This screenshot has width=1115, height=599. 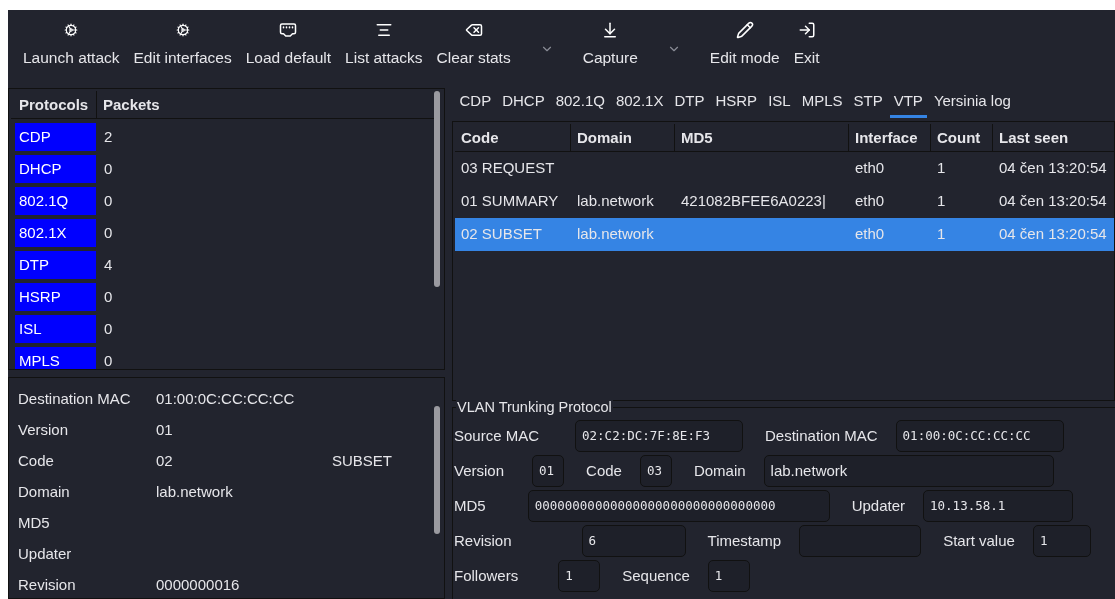 What do you see at coordinates (762, 137) in the screenshot?
I see `column-header: MD5` at bounding box center [762, 137].